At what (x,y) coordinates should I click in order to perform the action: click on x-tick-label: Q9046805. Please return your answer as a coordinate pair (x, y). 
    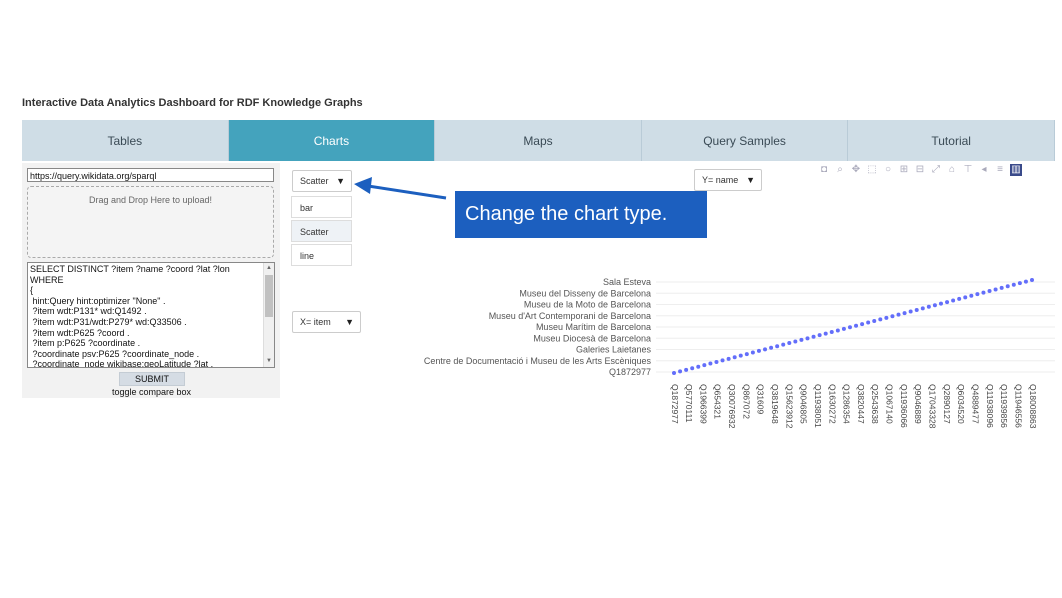
    Looking at the image, I should click on (804, 404).